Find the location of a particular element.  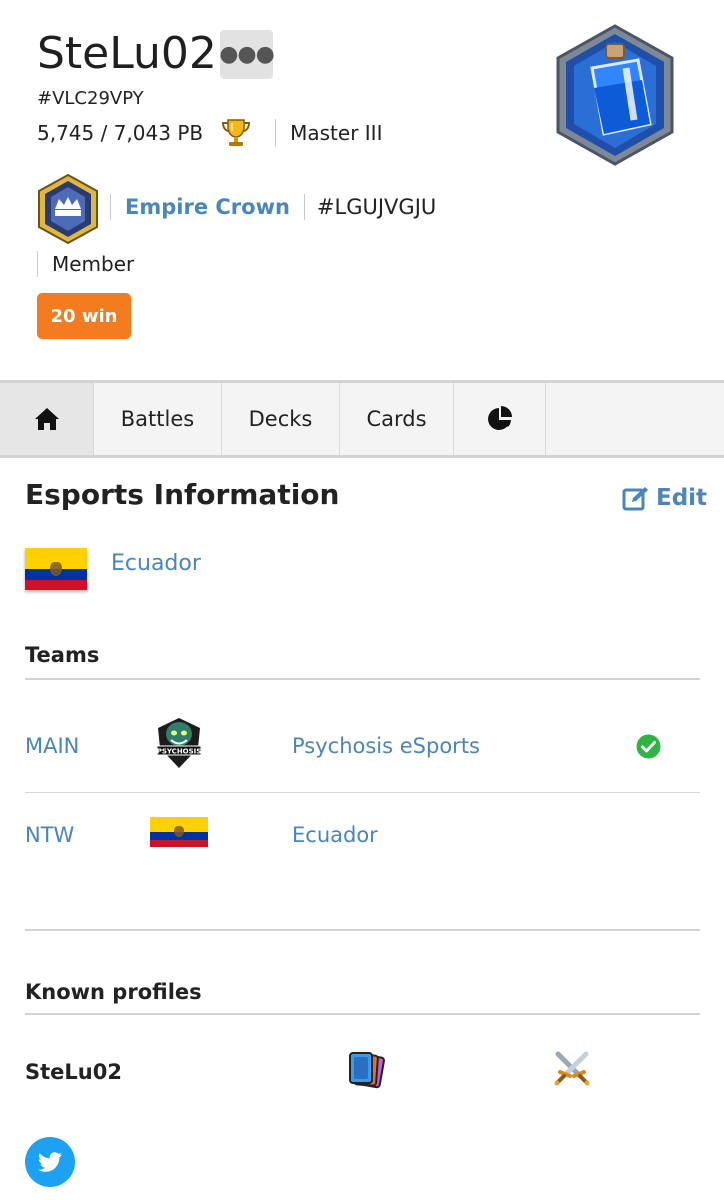

psychosis-logo: PSYCHOSIS is located at coordinates (179, 743).